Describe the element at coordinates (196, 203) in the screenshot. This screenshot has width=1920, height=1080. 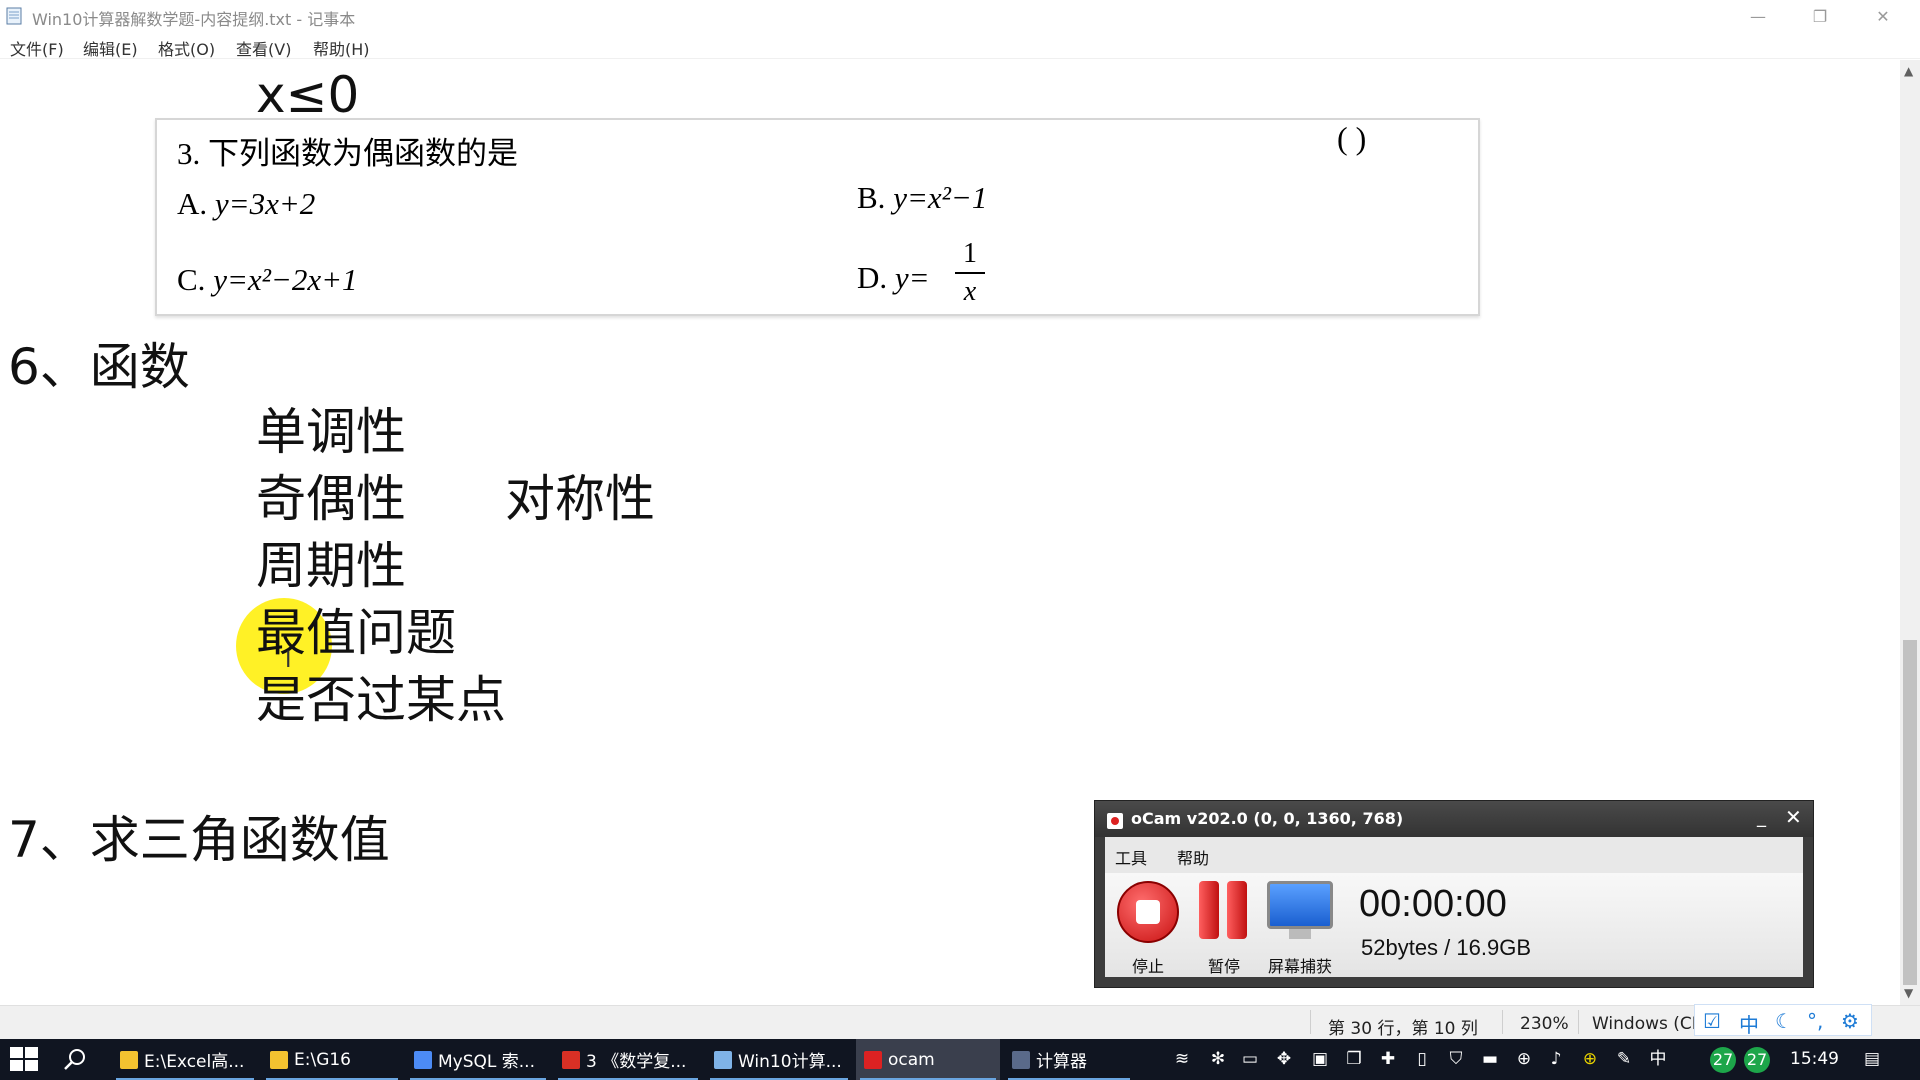
I see `option-a-prefix: A.` at that location.